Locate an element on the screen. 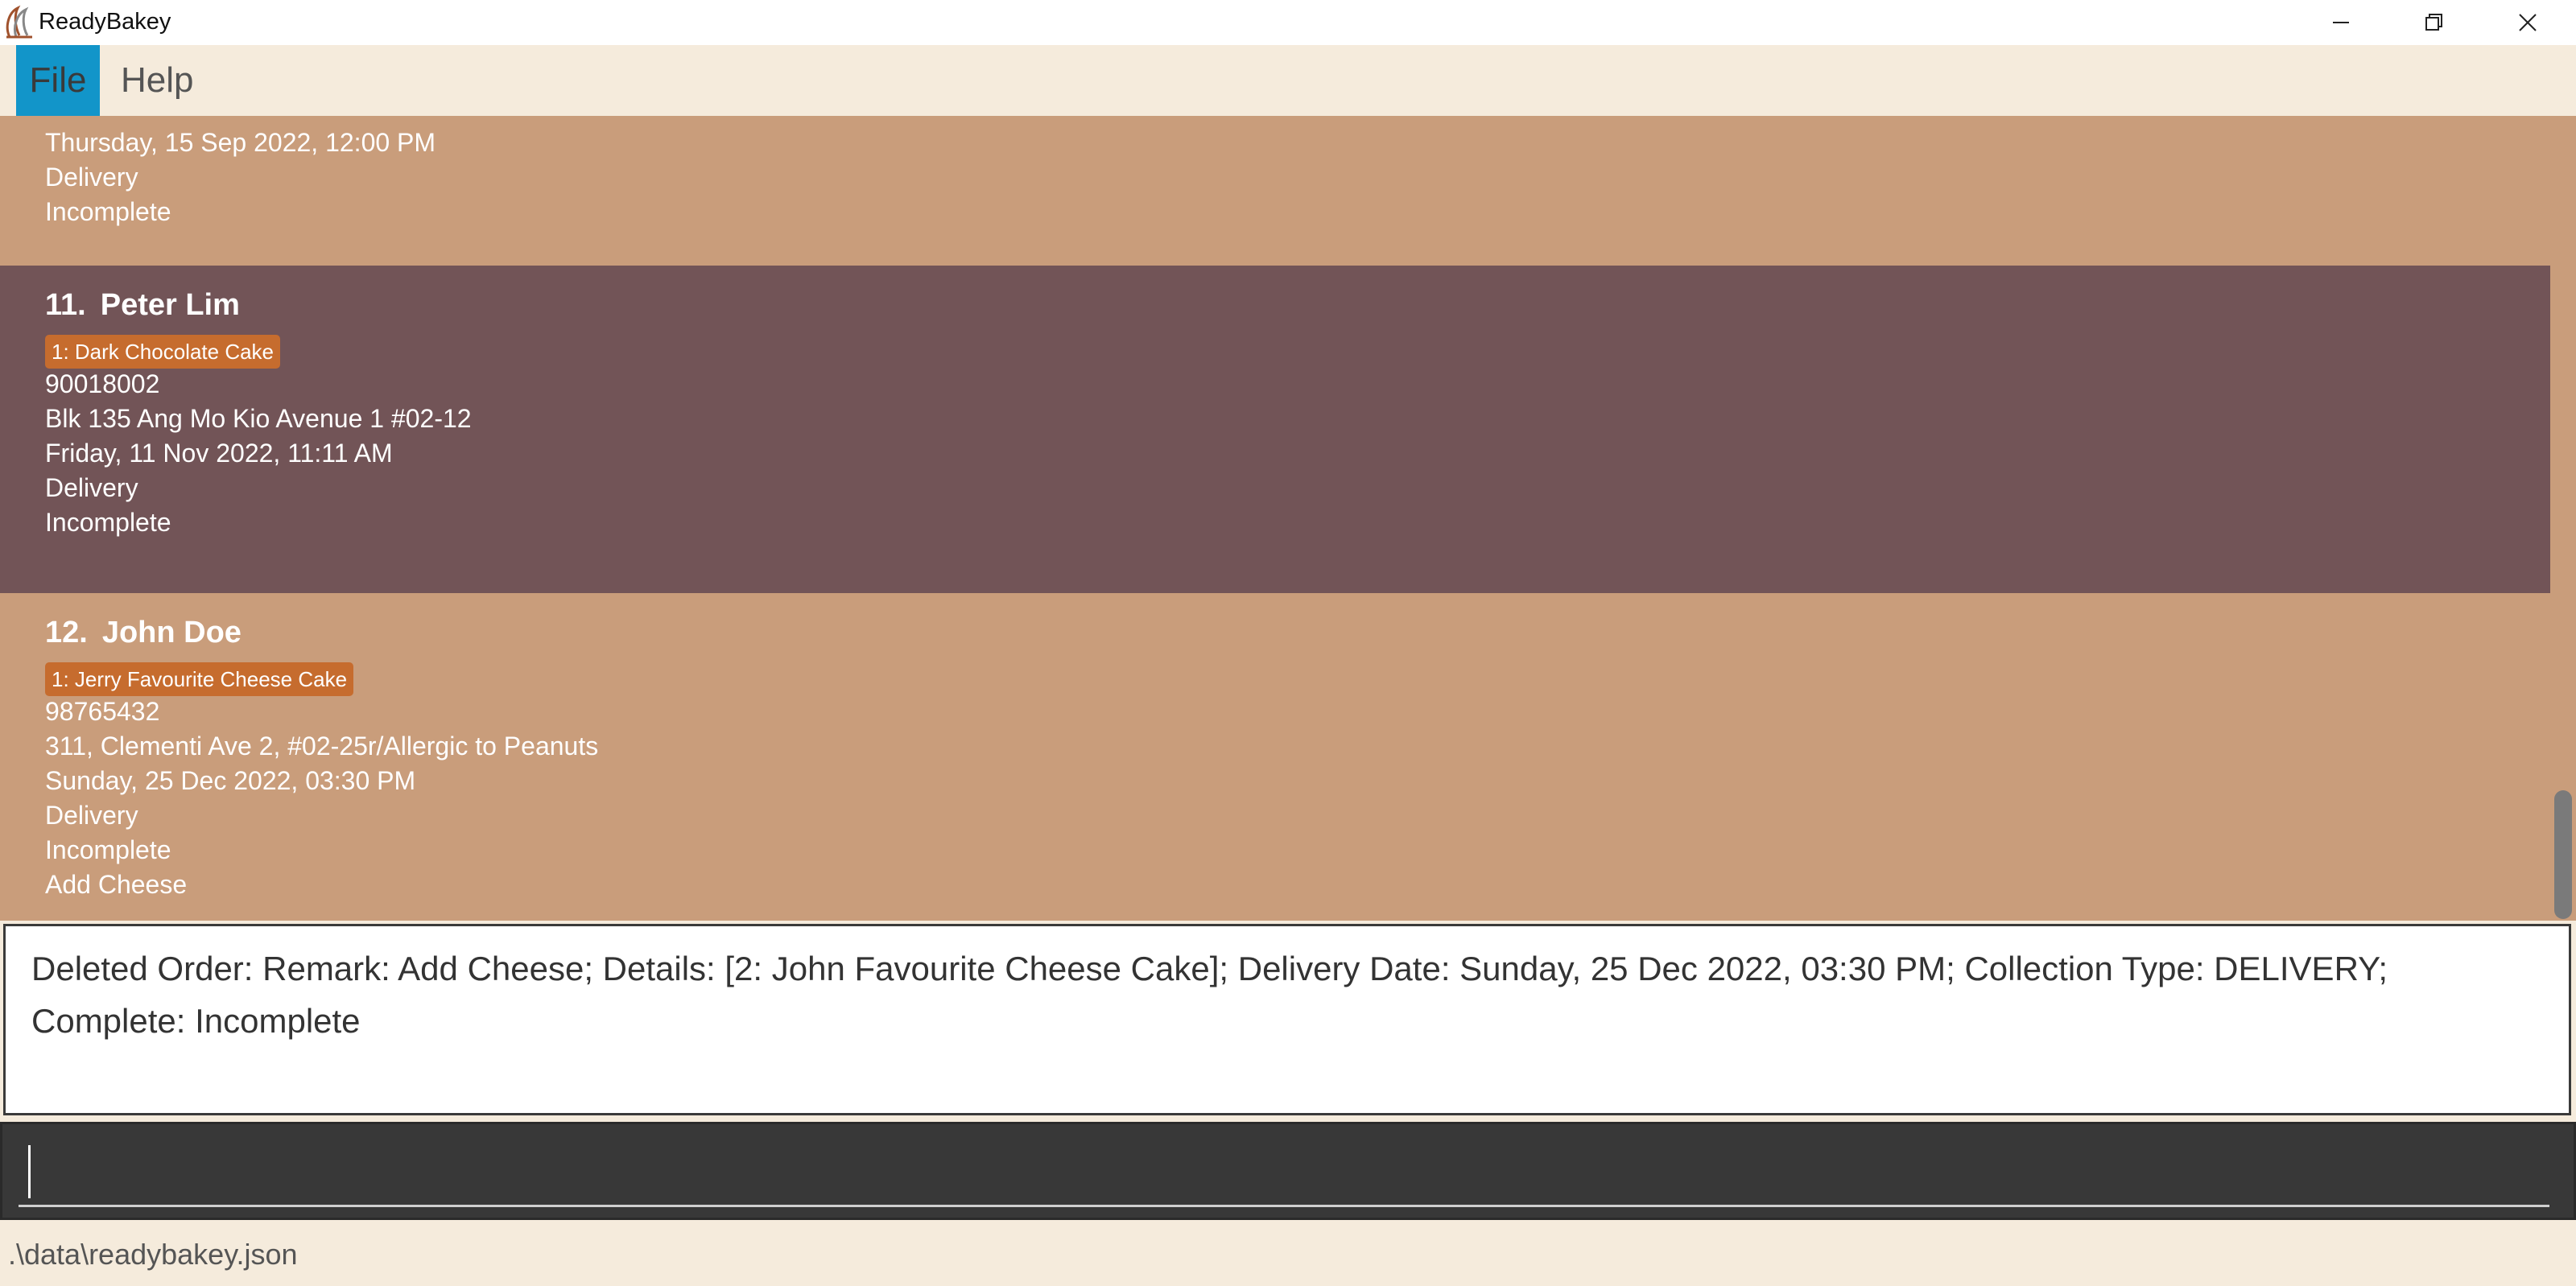 The height and width of the screenshot is (1286, 2576). customer-name: John Doe is located at coordinates (171, 632).